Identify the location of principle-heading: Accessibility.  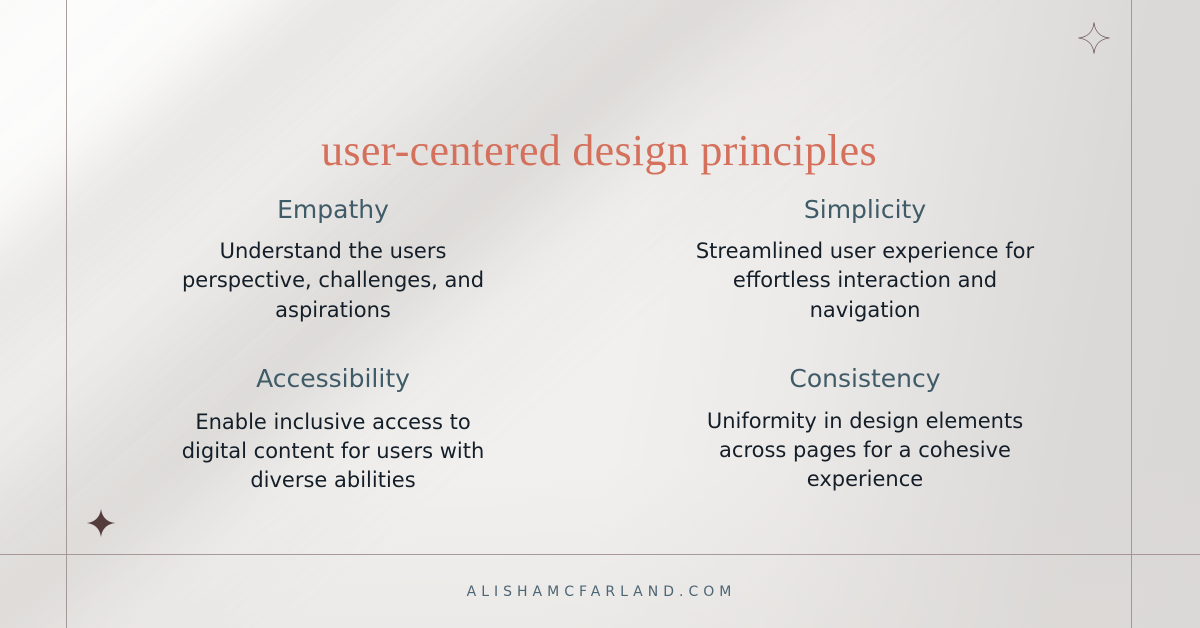
(333, 378).